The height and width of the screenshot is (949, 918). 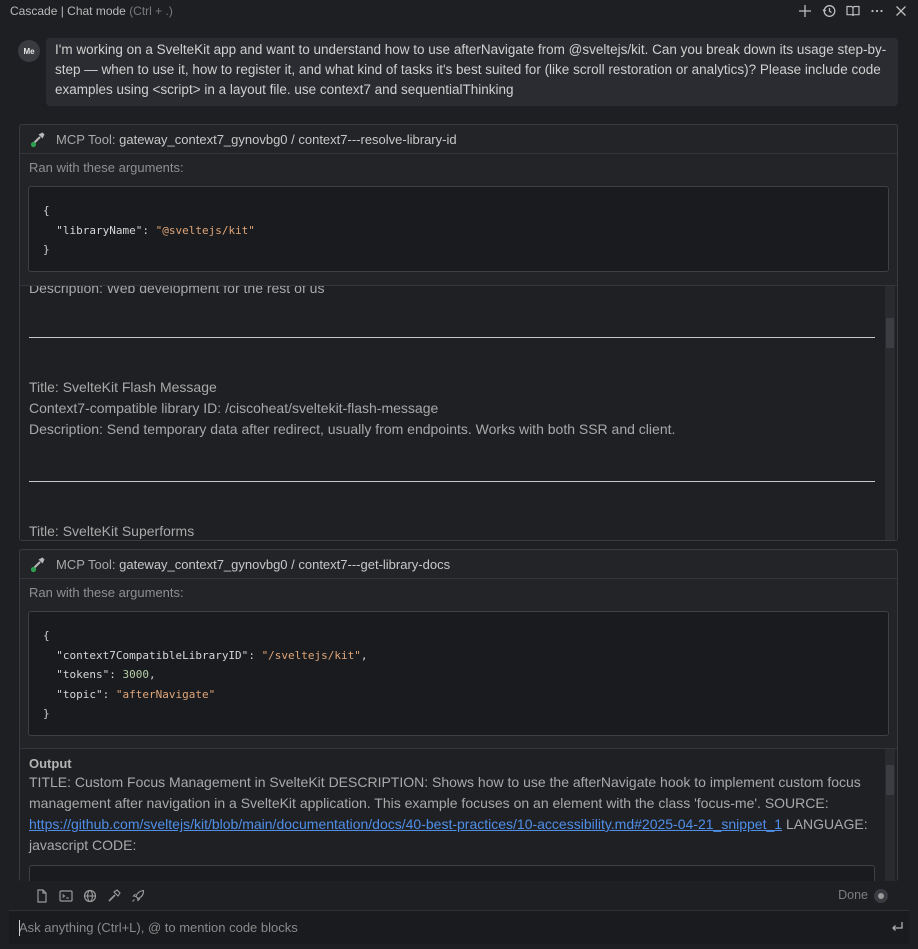 I want to click on chat-input, so click(x=439, y=927).